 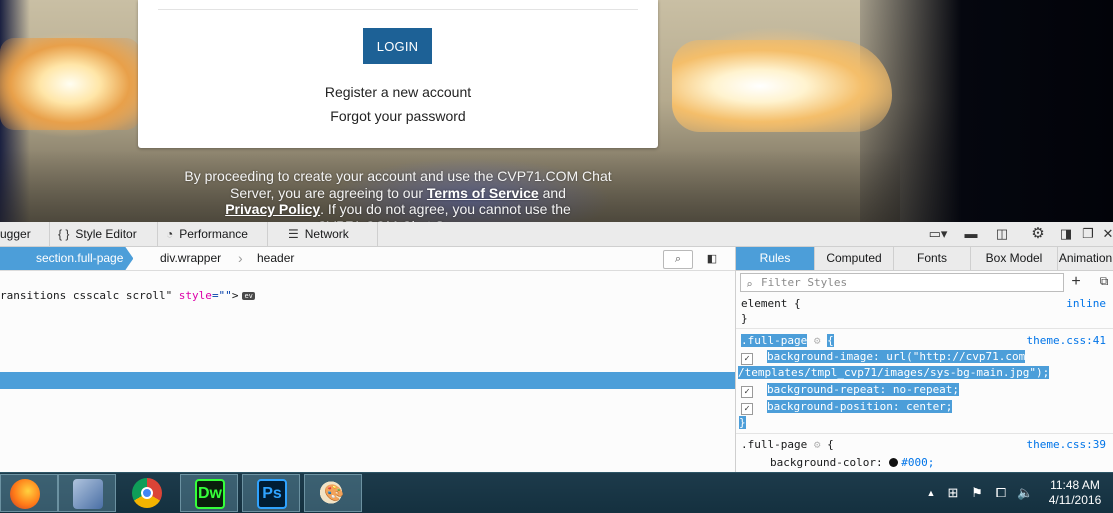 What do you see at coordinates (1002, 234) in the screenshot?
I see `responsive-mode-icon: ◫` at bounding box center [1002, 234].